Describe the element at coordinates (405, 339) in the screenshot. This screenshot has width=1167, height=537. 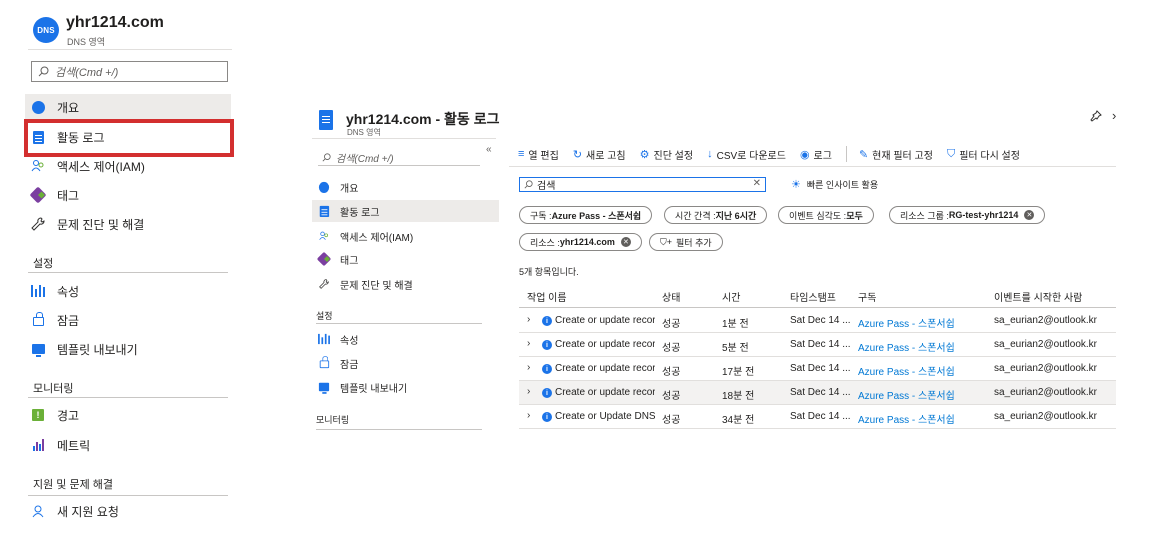
I see `blade-nav-item-properties: 속성` at that location.